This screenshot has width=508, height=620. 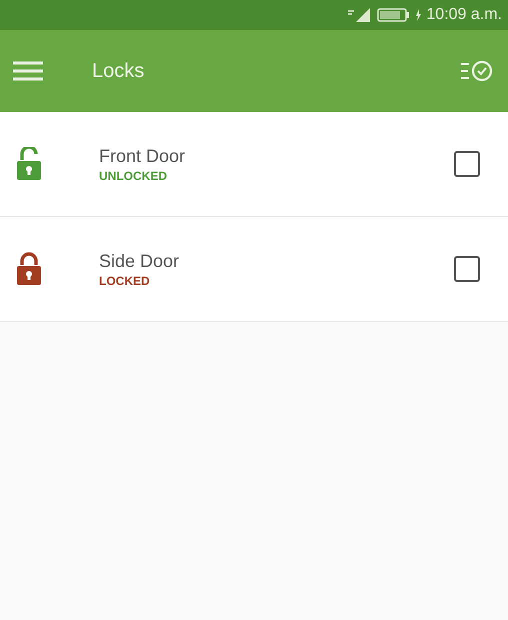 What do you see at coordinates (28, 71) in the screenshot?
I see `menu-icon` at bounding box center [28, 71].